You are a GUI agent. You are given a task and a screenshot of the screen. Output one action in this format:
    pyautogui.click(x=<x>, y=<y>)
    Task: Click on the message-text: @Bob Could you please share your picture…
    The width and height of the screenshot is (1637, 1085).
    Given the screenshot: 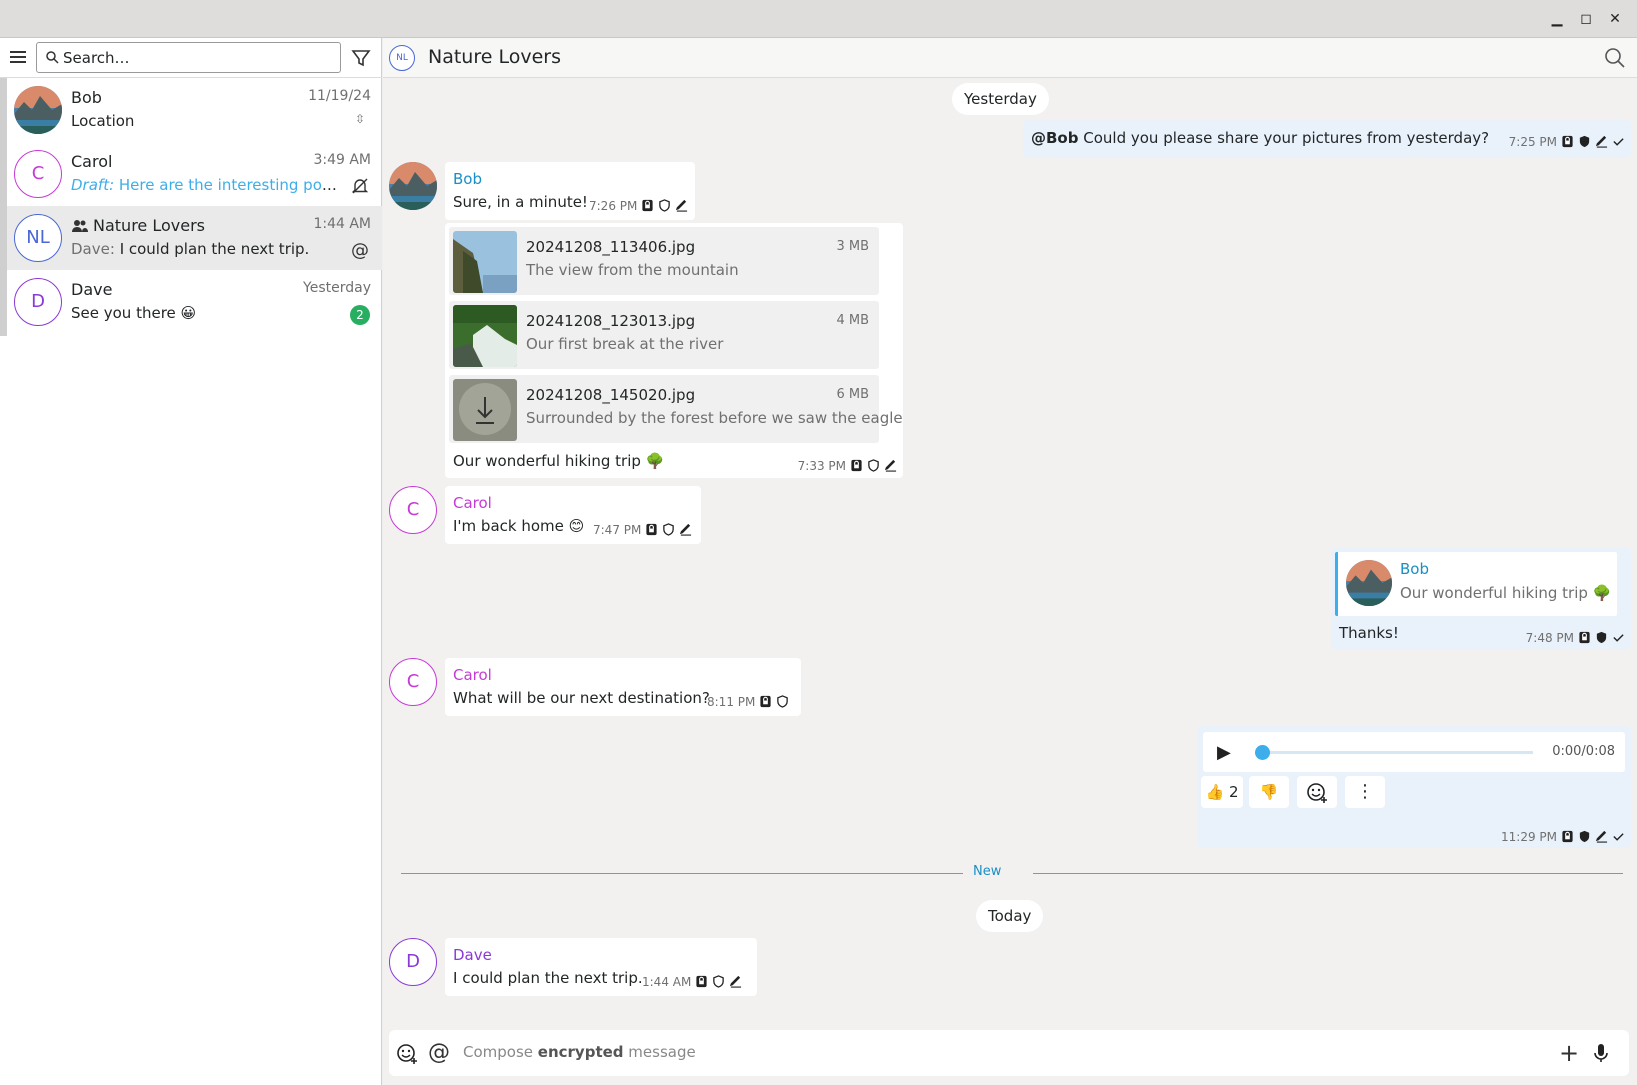 What is the action you would take?
    pyautogui.click(x=1260, y=138)
    